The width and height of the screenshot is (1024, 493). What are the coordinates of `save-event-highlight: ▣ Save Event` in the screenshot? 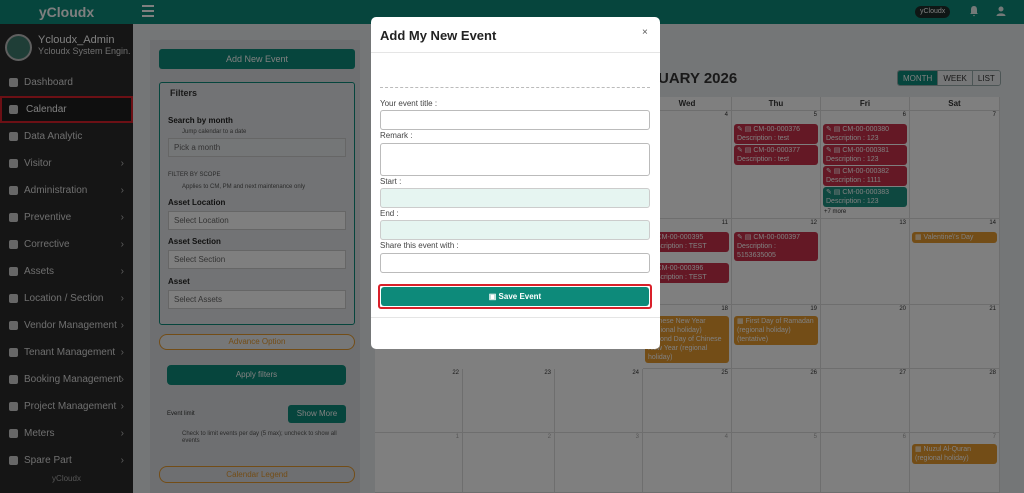 It's located at (515, 296).